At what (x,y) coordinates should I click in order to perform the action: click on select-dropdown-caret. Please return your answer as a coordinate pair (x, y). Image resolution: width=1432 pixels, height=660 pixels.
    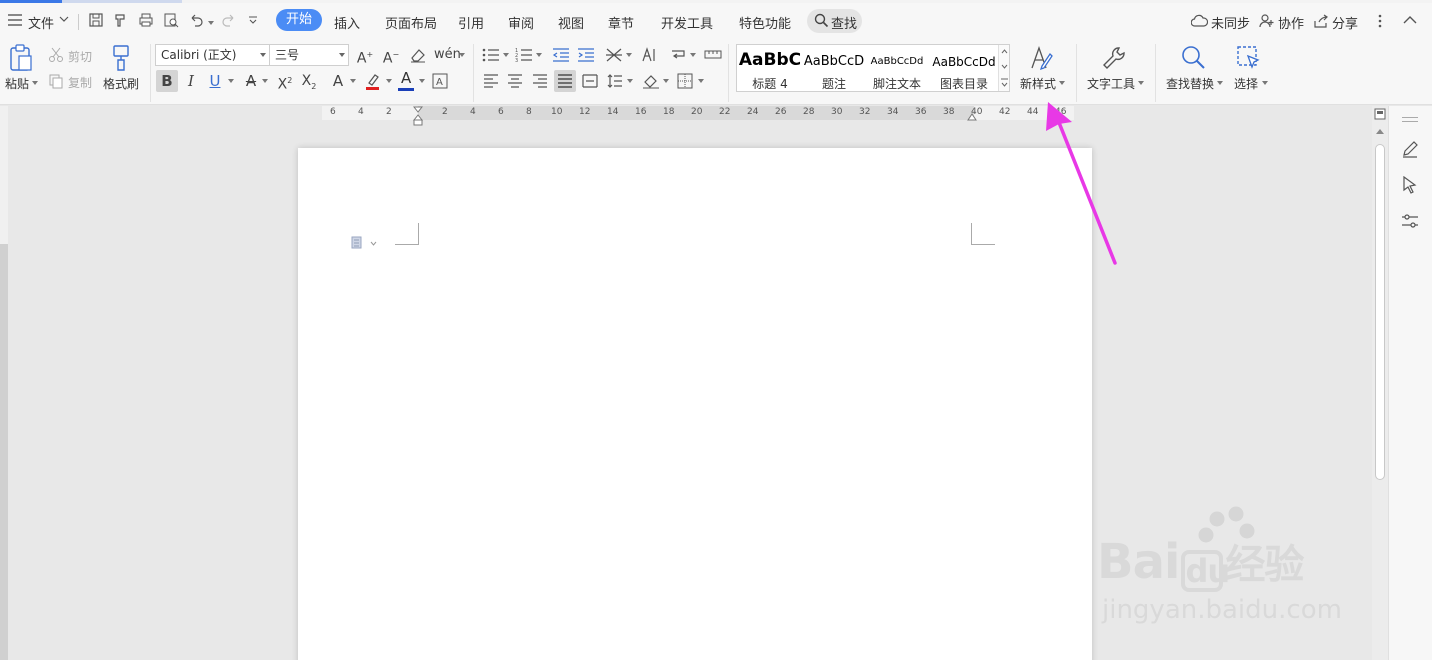
    Looking at the image, I should click on (1265, 83).